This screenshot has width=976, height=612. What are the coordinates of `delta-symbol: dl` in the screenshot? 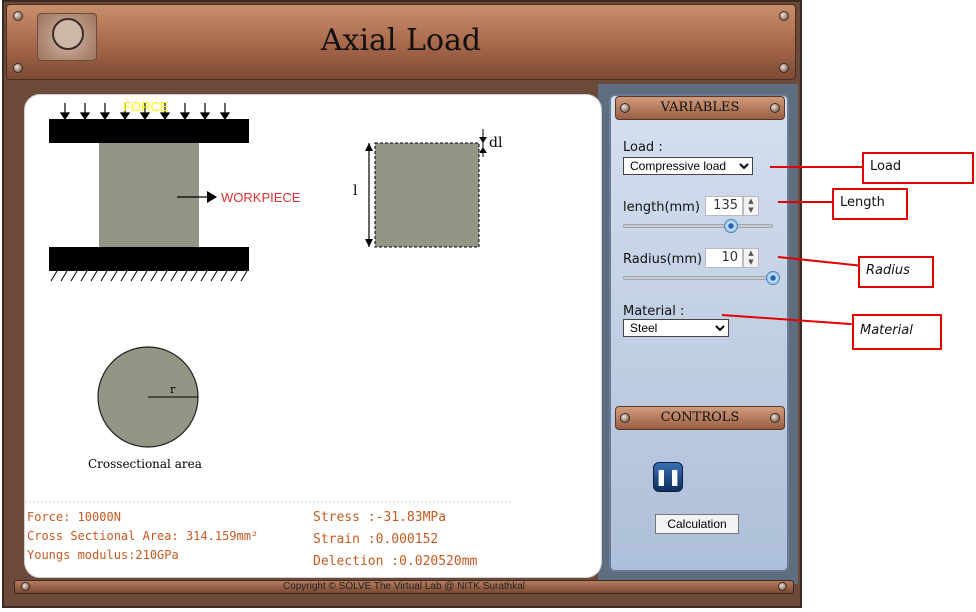 It's located at (496, 143).